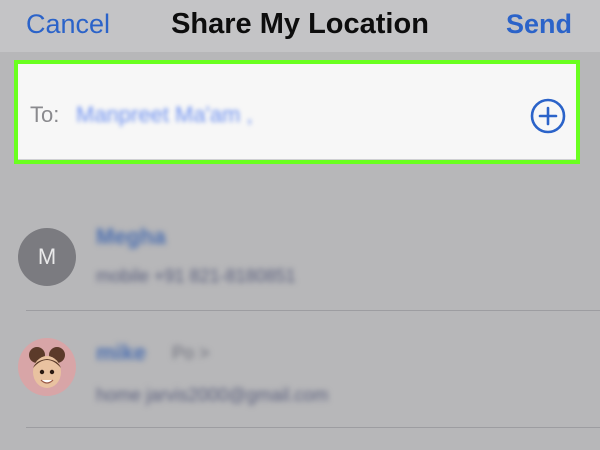  What do you see at coordinates (300, 26) in the screenshot?
I see `navigation-bar: Cancel Share My Location Send` at bounding box center [300, 26].